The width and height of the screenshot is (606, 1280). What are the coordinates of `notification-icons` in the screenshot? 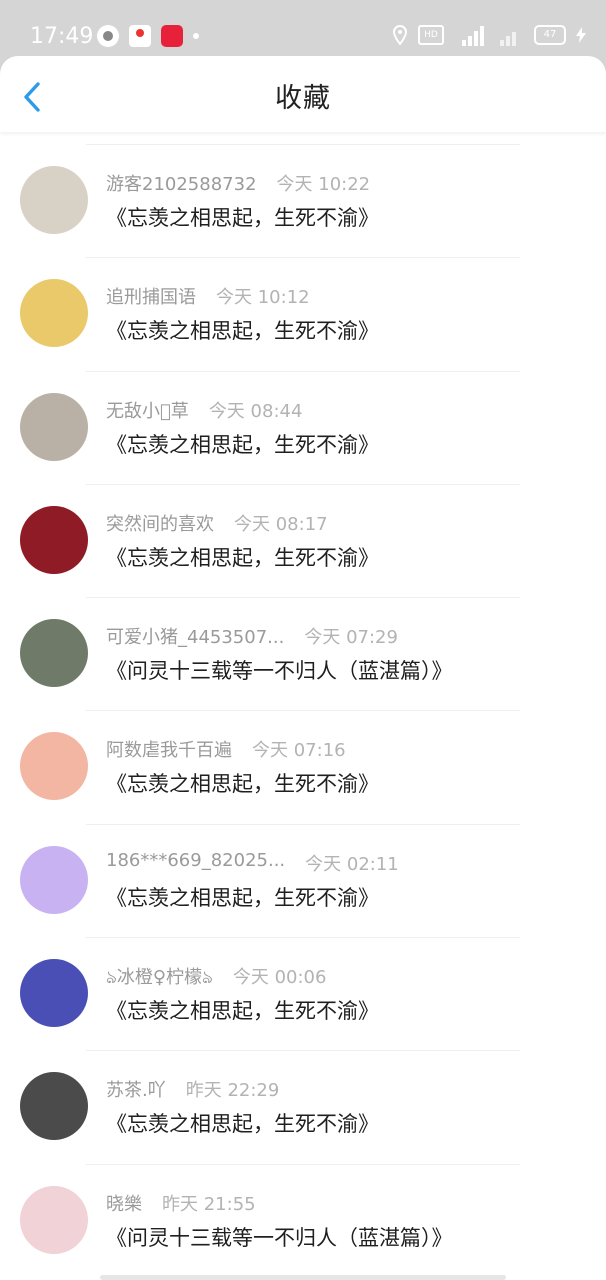 It's located at (148, 36).